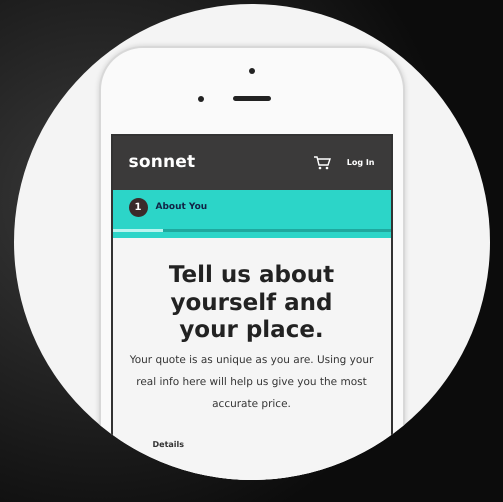 This screenshot has width=503, height=502. I want to click on section-label: Details, so click(169, 444).